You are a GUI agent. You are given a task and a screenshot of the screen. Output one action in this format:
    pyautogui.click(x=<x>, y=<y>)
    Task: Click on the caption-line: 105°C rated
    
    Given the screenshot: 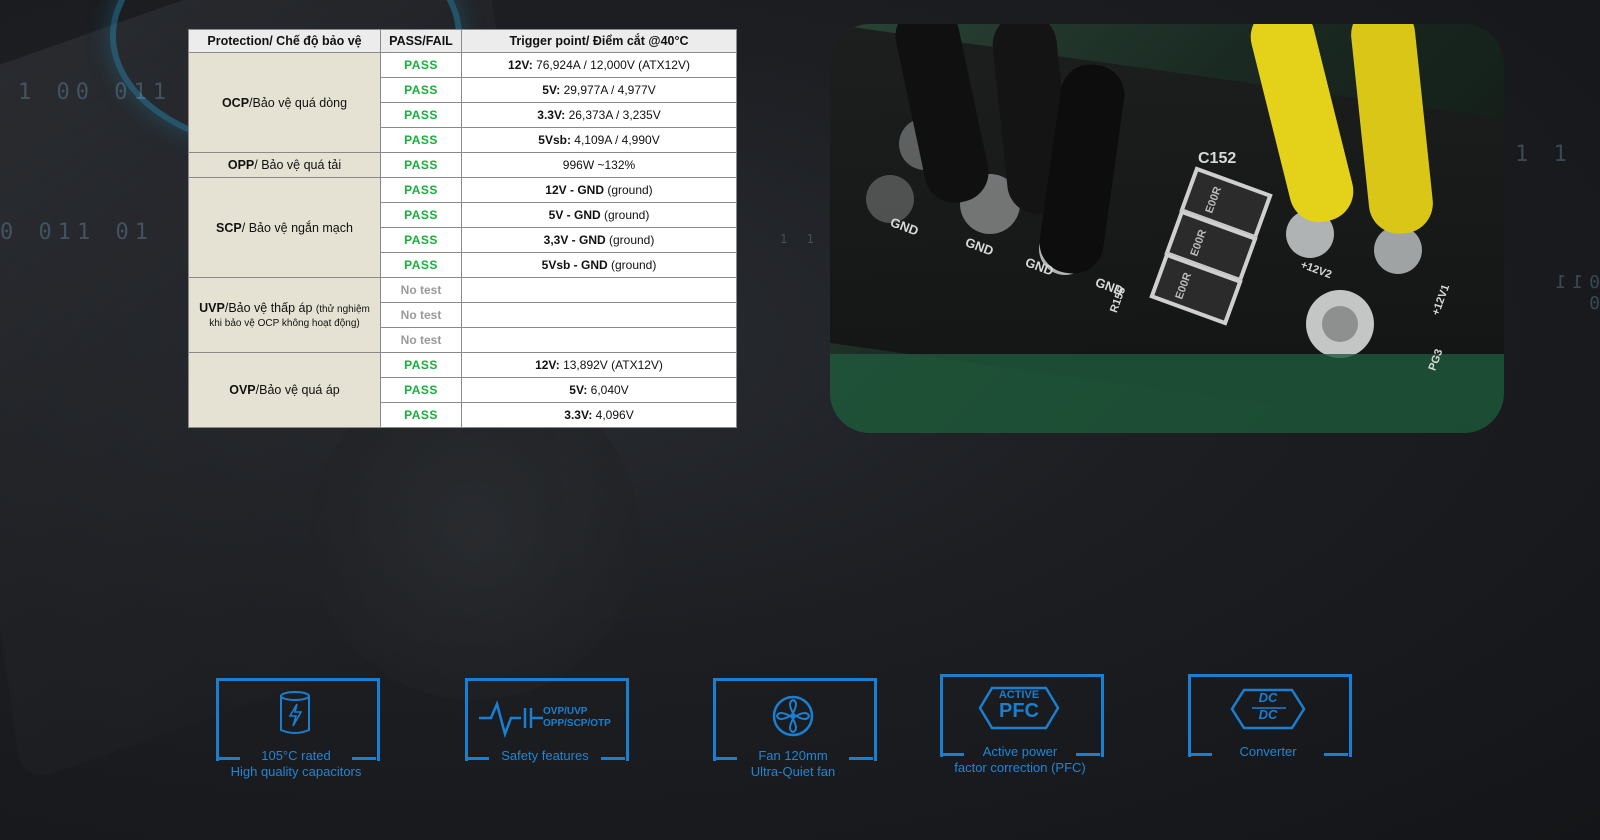 What is the action you would take?
    pyautogui.click(x=296, y=755)
    